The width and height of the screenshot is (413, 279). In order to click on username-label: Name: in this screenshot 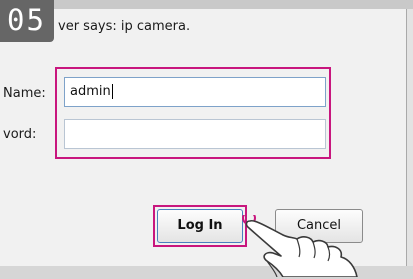, I will do `click(24, 93)`.